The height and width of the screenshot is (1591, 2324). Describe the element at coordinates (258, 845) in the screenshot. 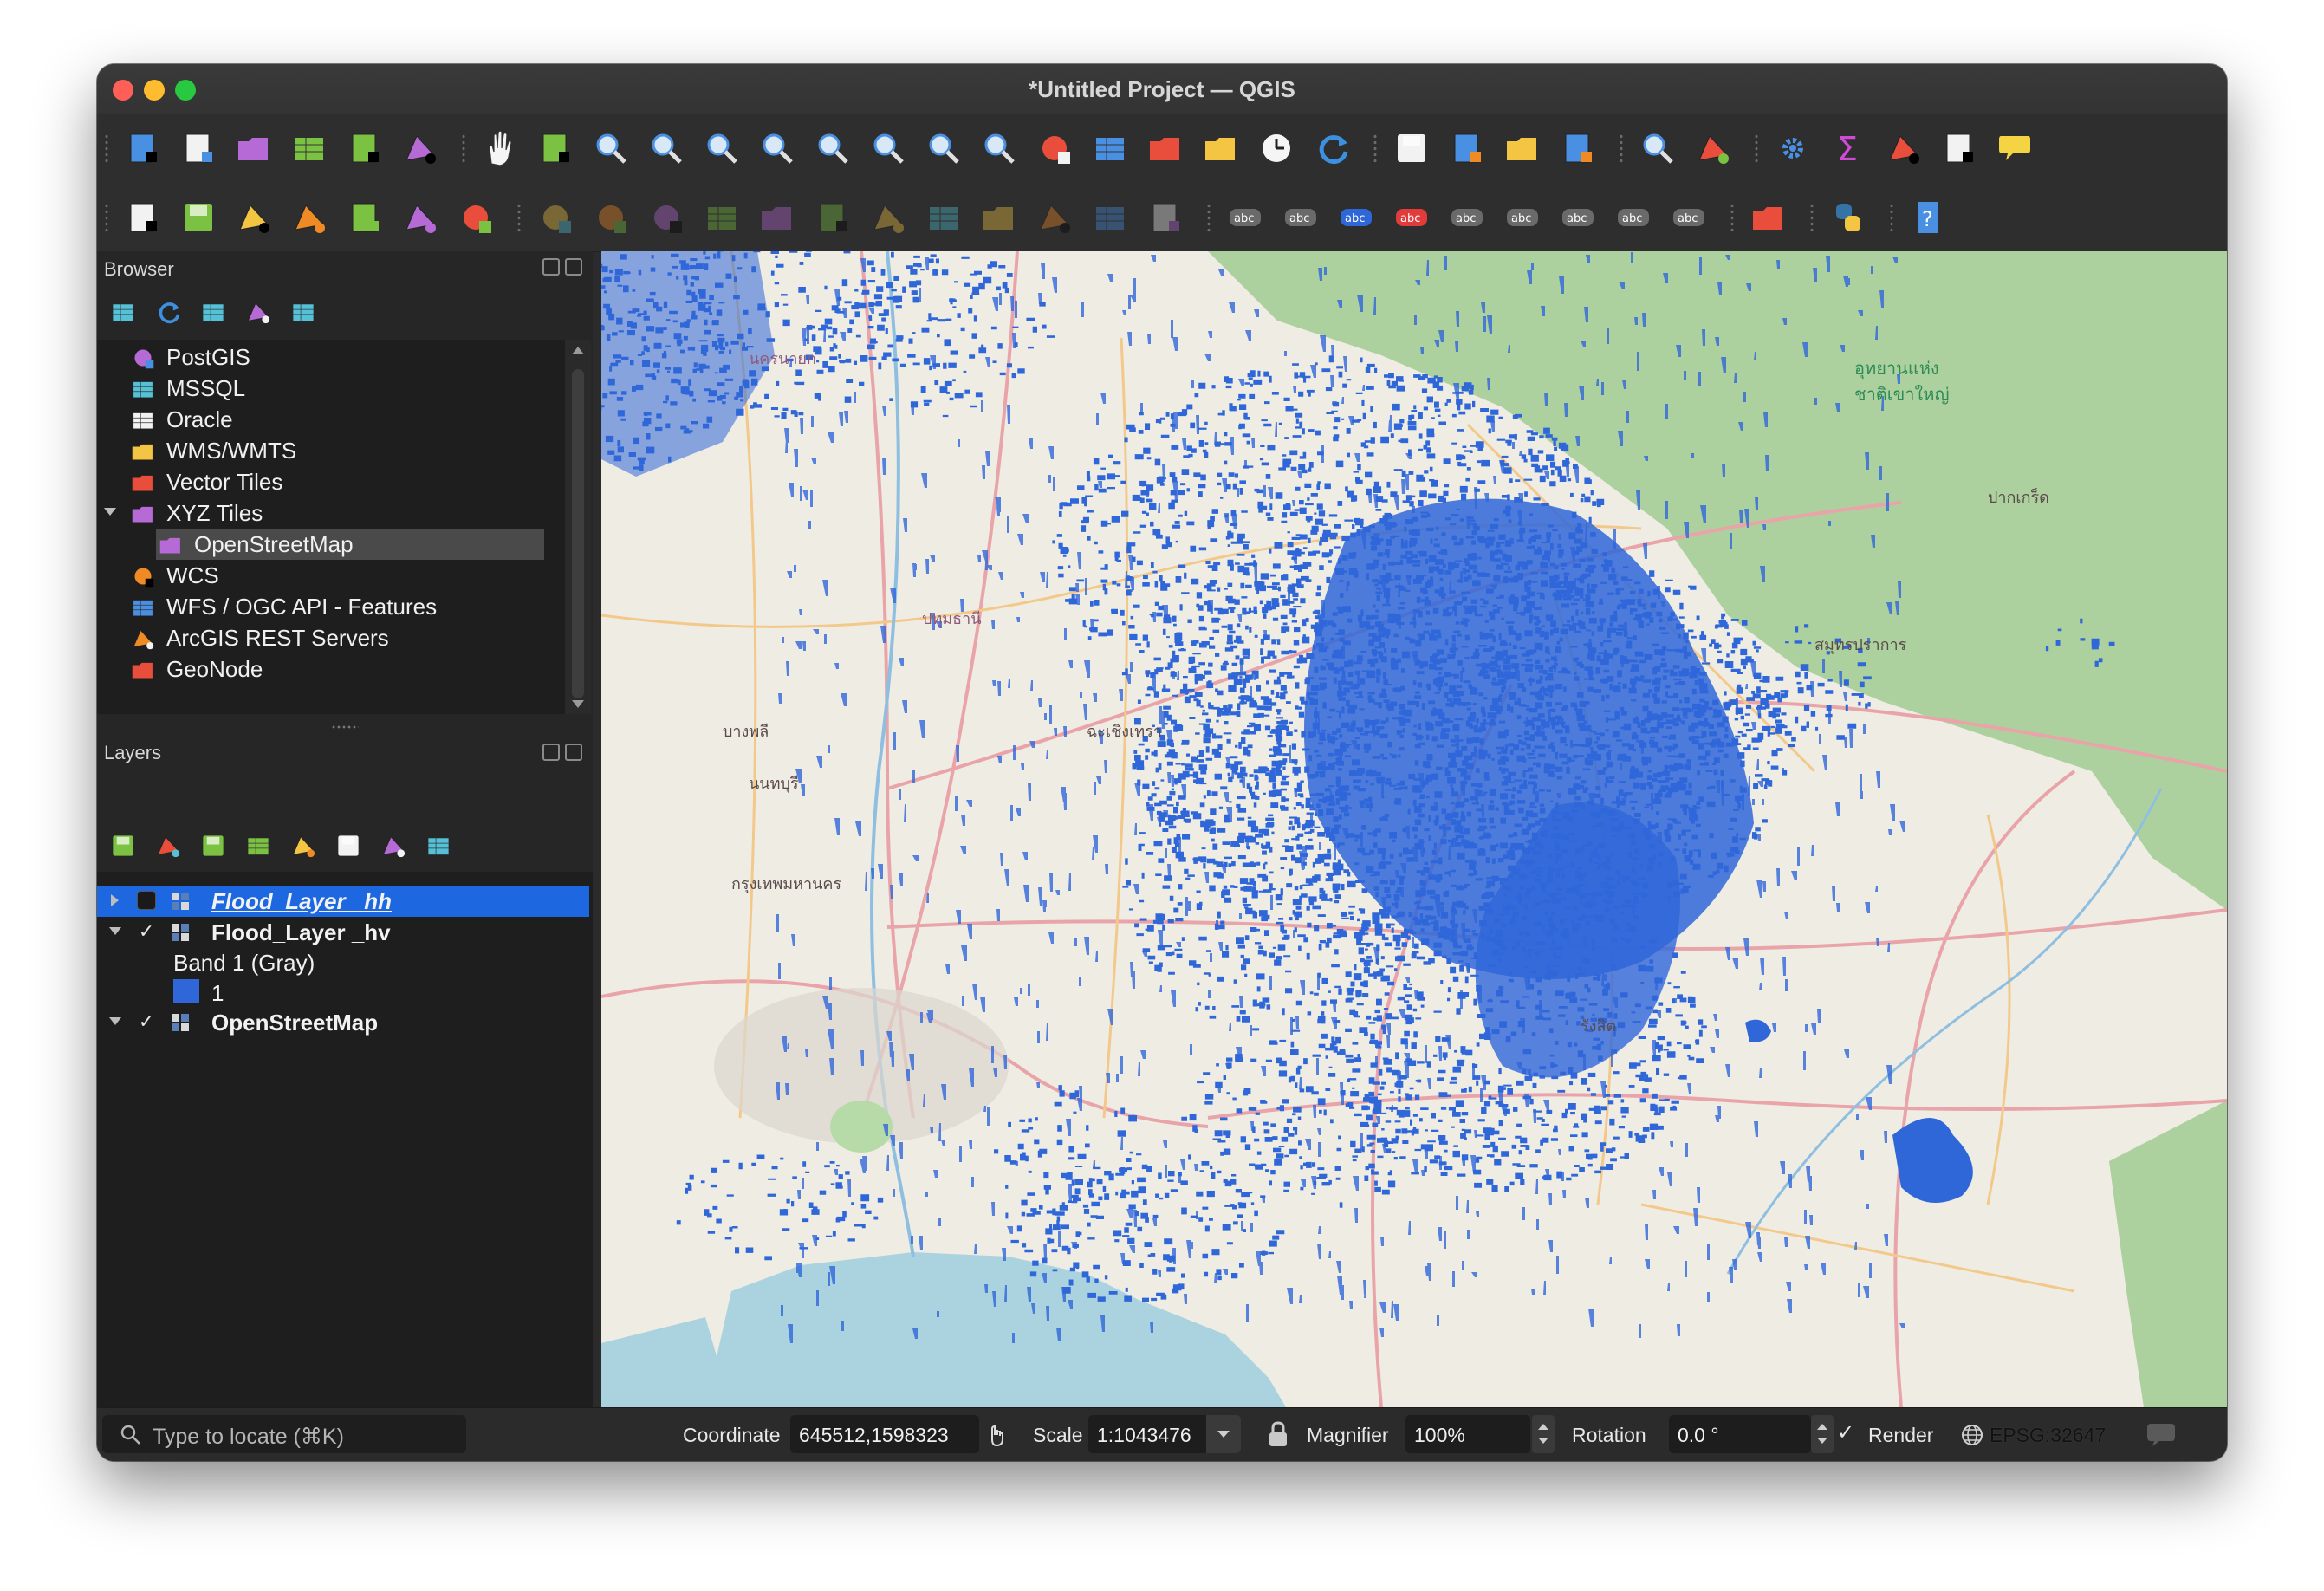

I see `filter-legend-icon` at that location.